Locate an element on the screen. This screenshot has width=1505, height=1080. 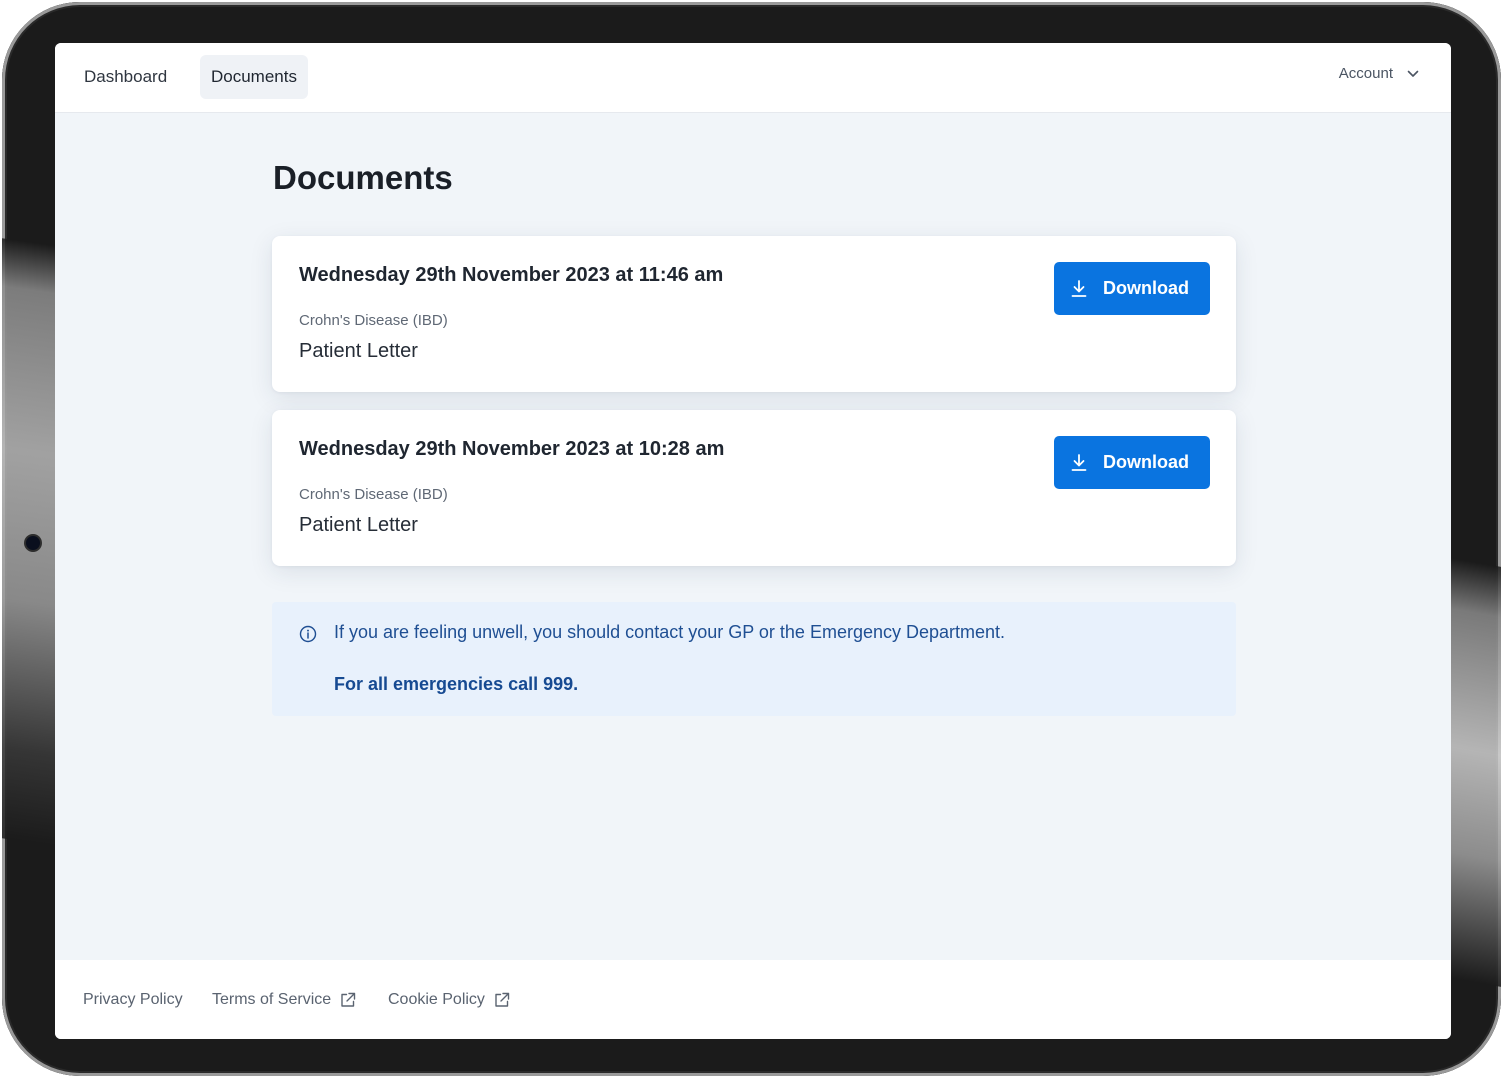
footer-link-label: Terms of Service is located at coordinates (272, 999).